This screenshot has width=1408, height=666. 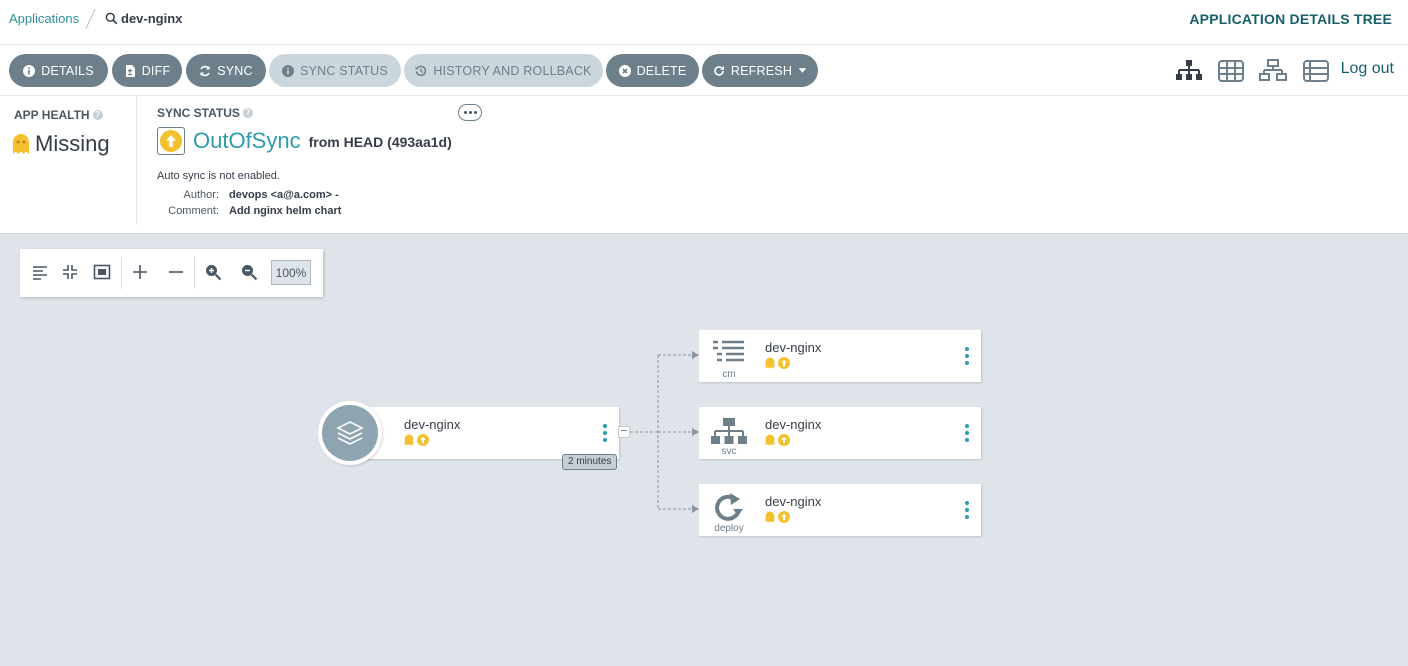 I want to click on layers-icon, so click(x=350, y=433).